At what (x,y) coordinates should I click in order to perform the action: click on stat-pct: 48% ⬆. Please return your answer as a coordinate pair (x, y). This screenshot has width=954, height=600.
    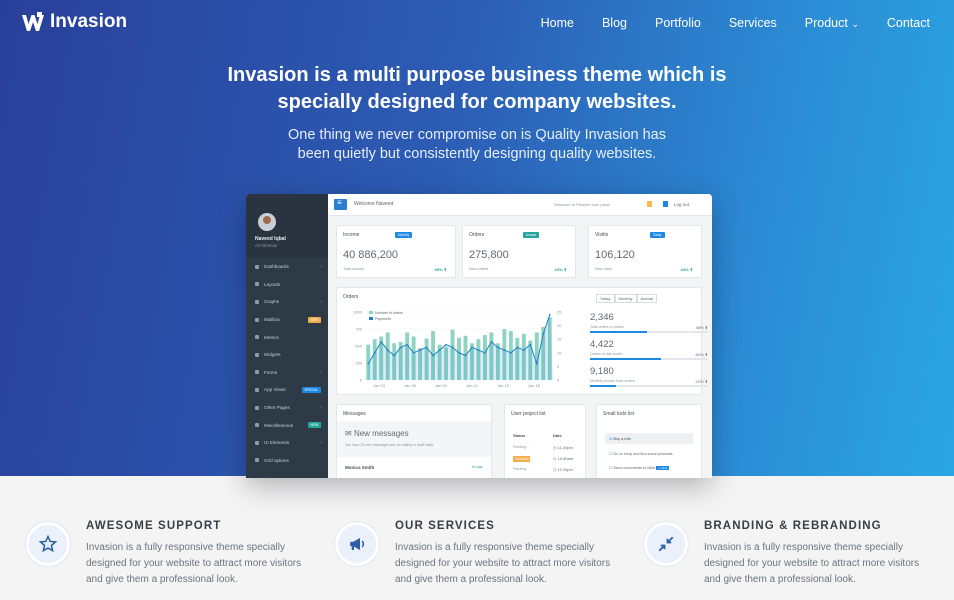
    Looking at the image, I should click on (701, 327).